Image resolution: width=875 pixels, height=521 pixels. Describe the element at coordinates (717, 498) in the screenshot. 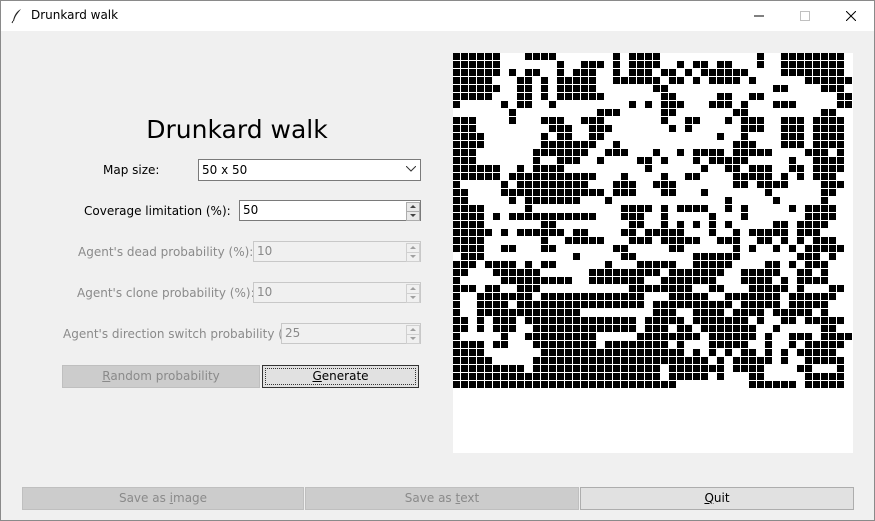

I see `quit-button: Quit` at that location.